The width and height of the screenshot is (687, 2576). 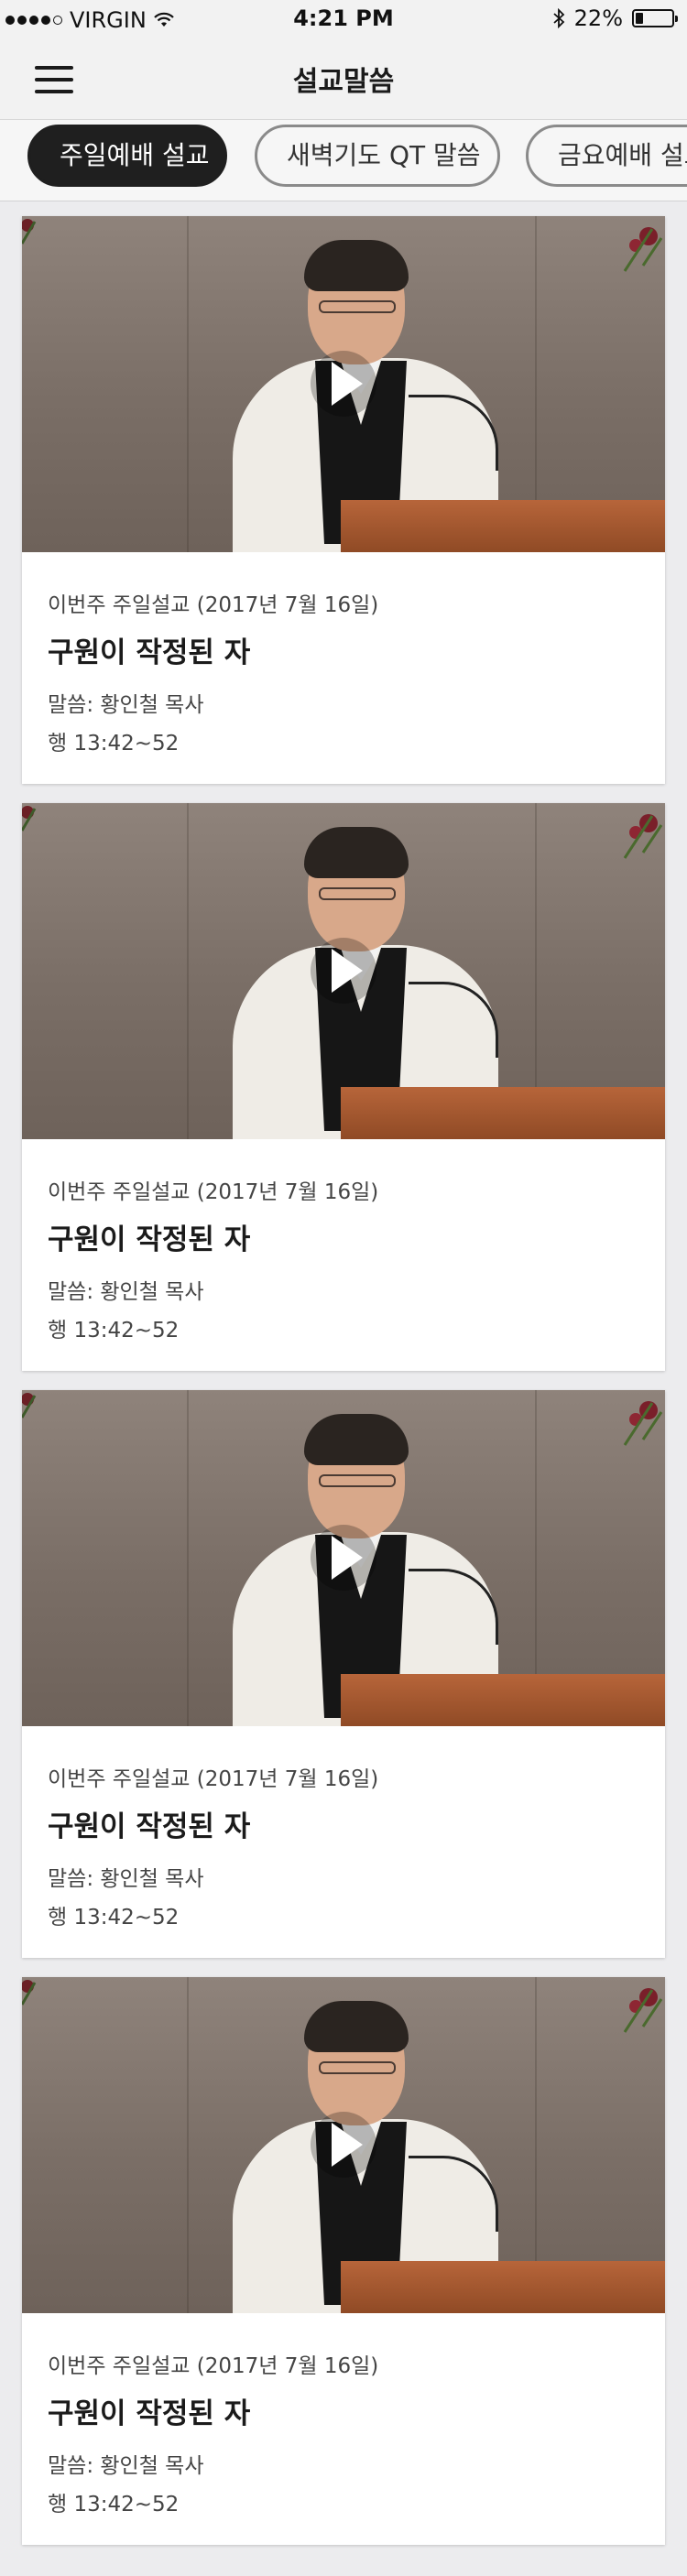 I want to click on battery-percent: 22%, so click(x=598, y=18).